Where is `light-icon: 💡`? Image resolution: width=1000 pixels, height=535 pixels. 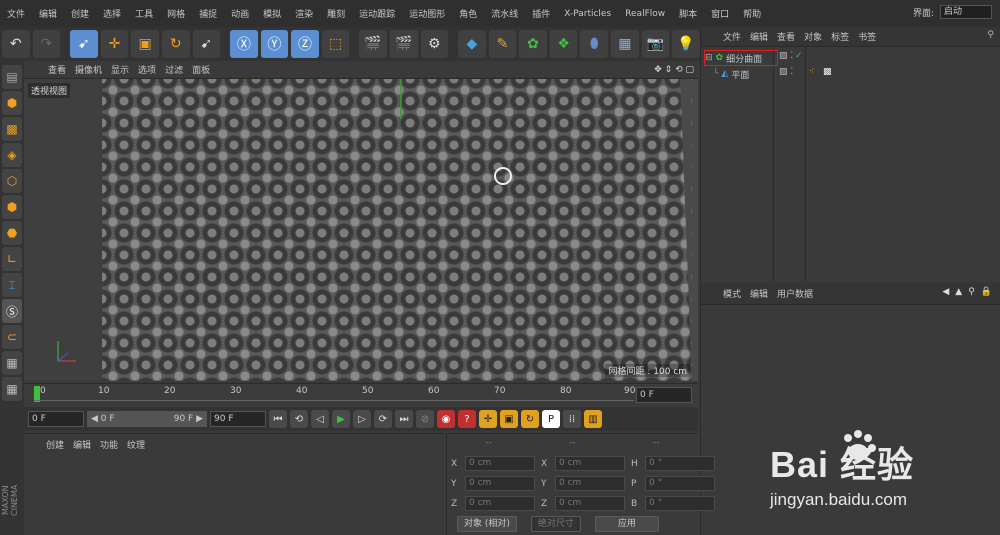 light-icon: 💡 is located at coordinates (686, 44).